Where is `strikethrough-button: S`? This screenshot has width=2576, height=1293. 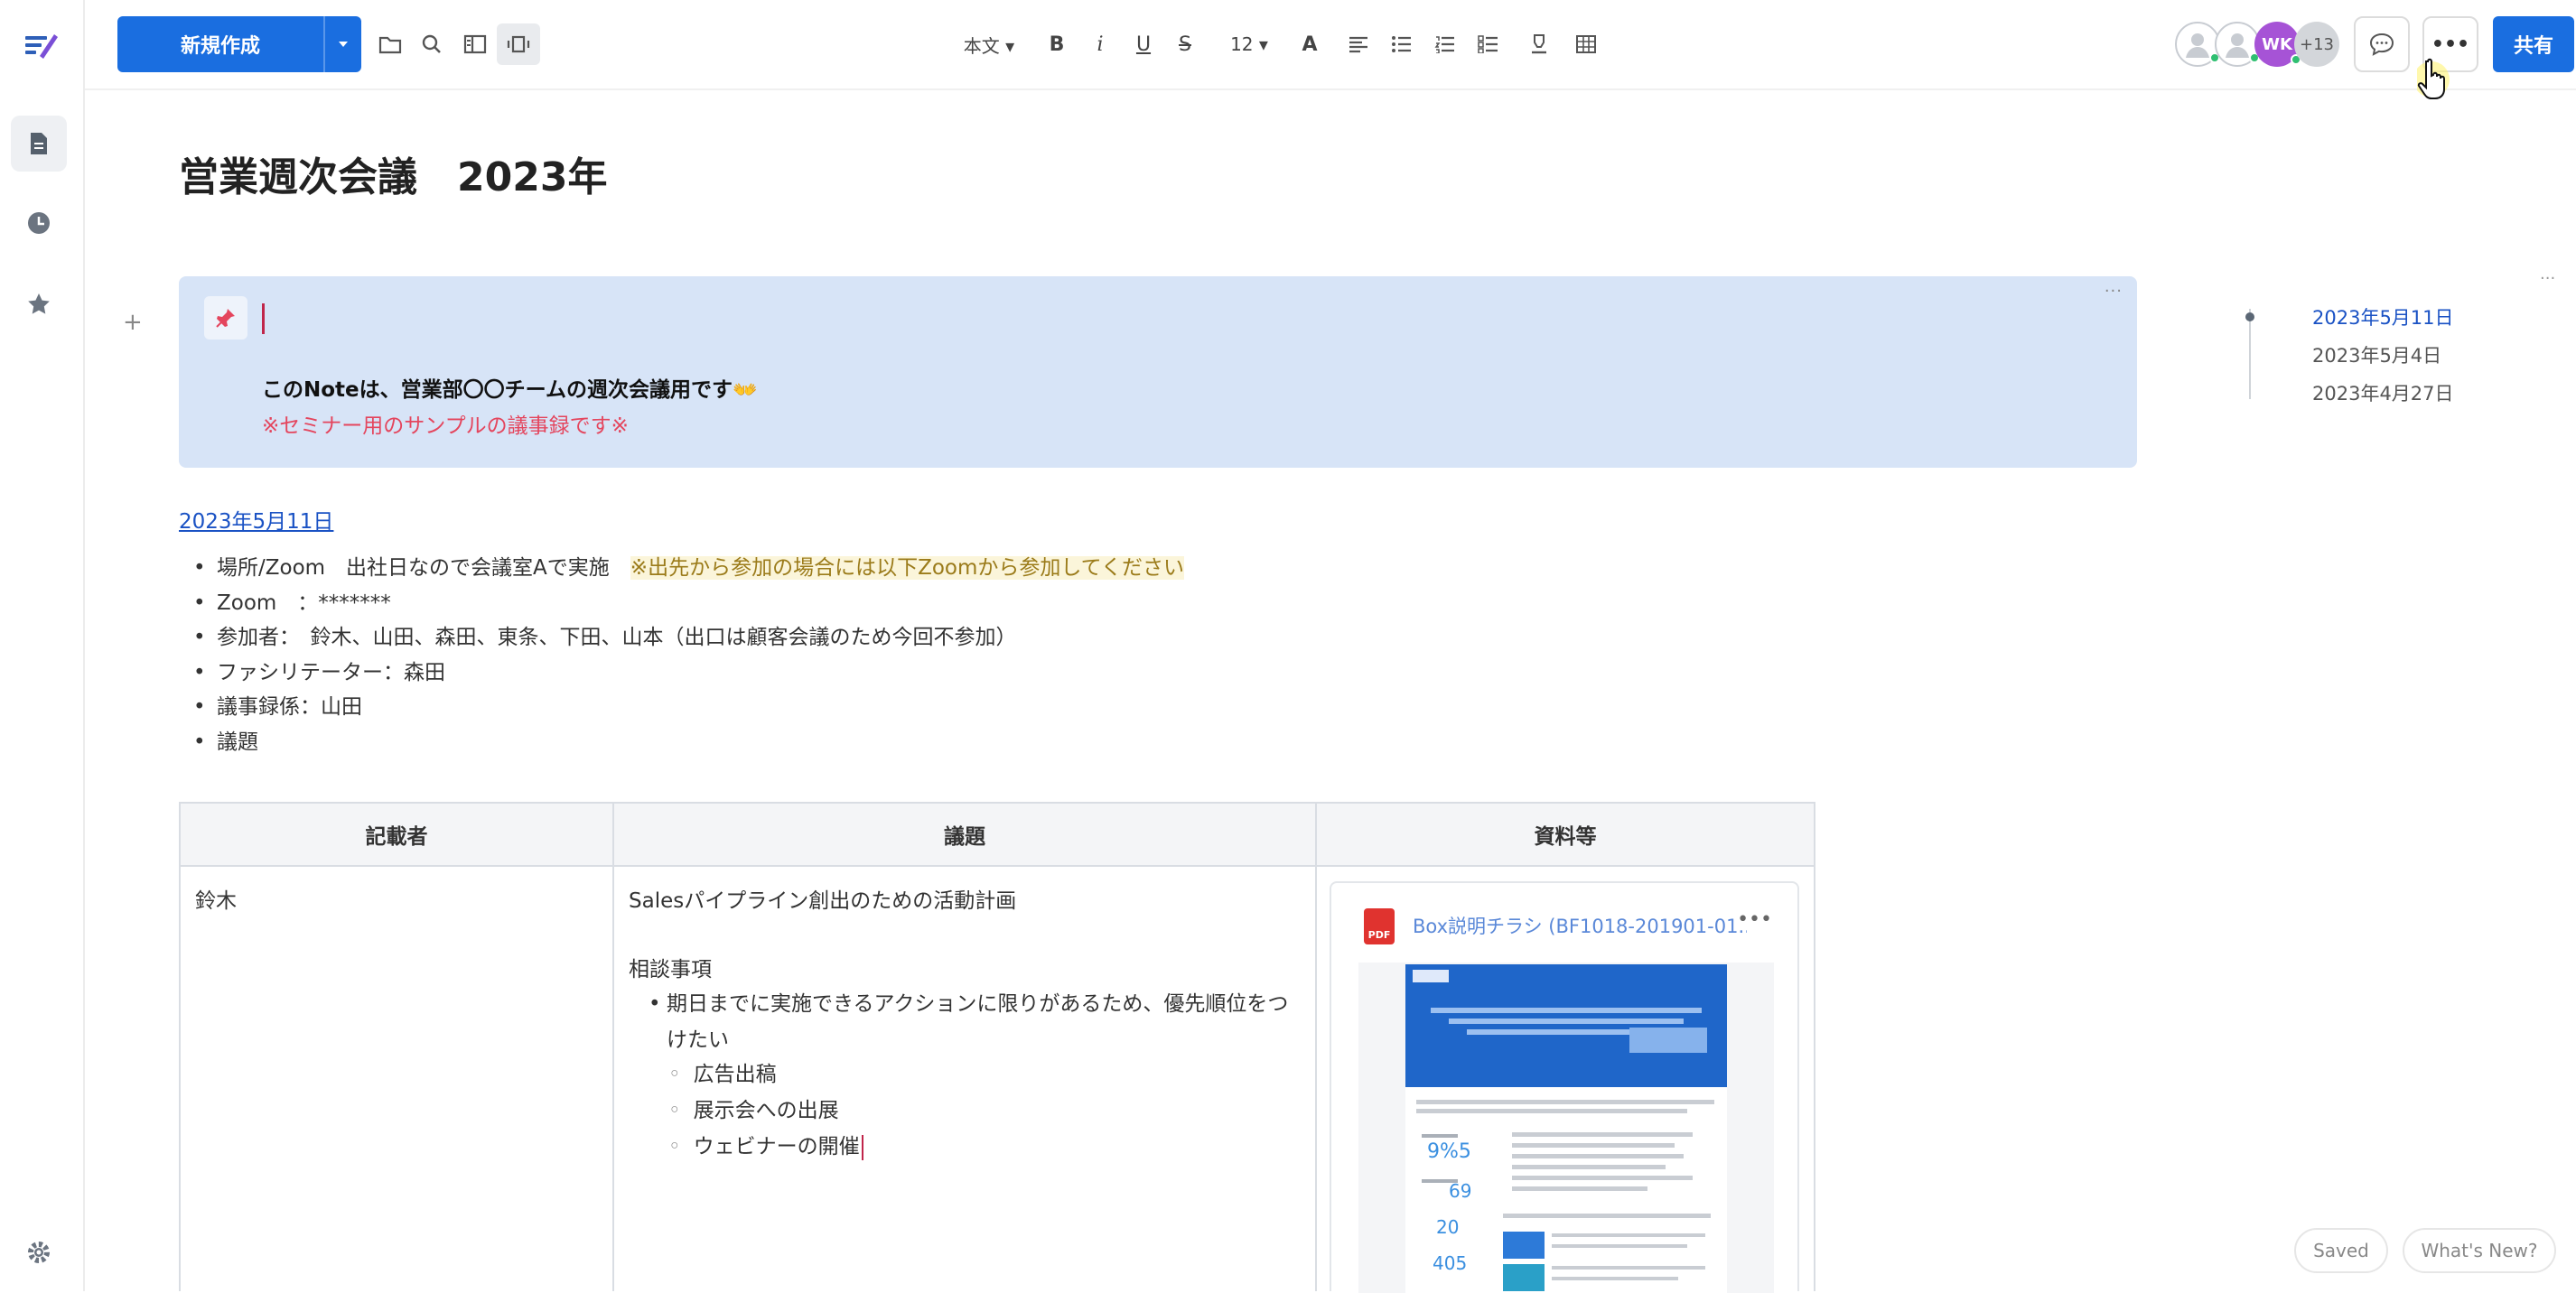
strikethrough-button: S is located at coordinates (1185, 44).